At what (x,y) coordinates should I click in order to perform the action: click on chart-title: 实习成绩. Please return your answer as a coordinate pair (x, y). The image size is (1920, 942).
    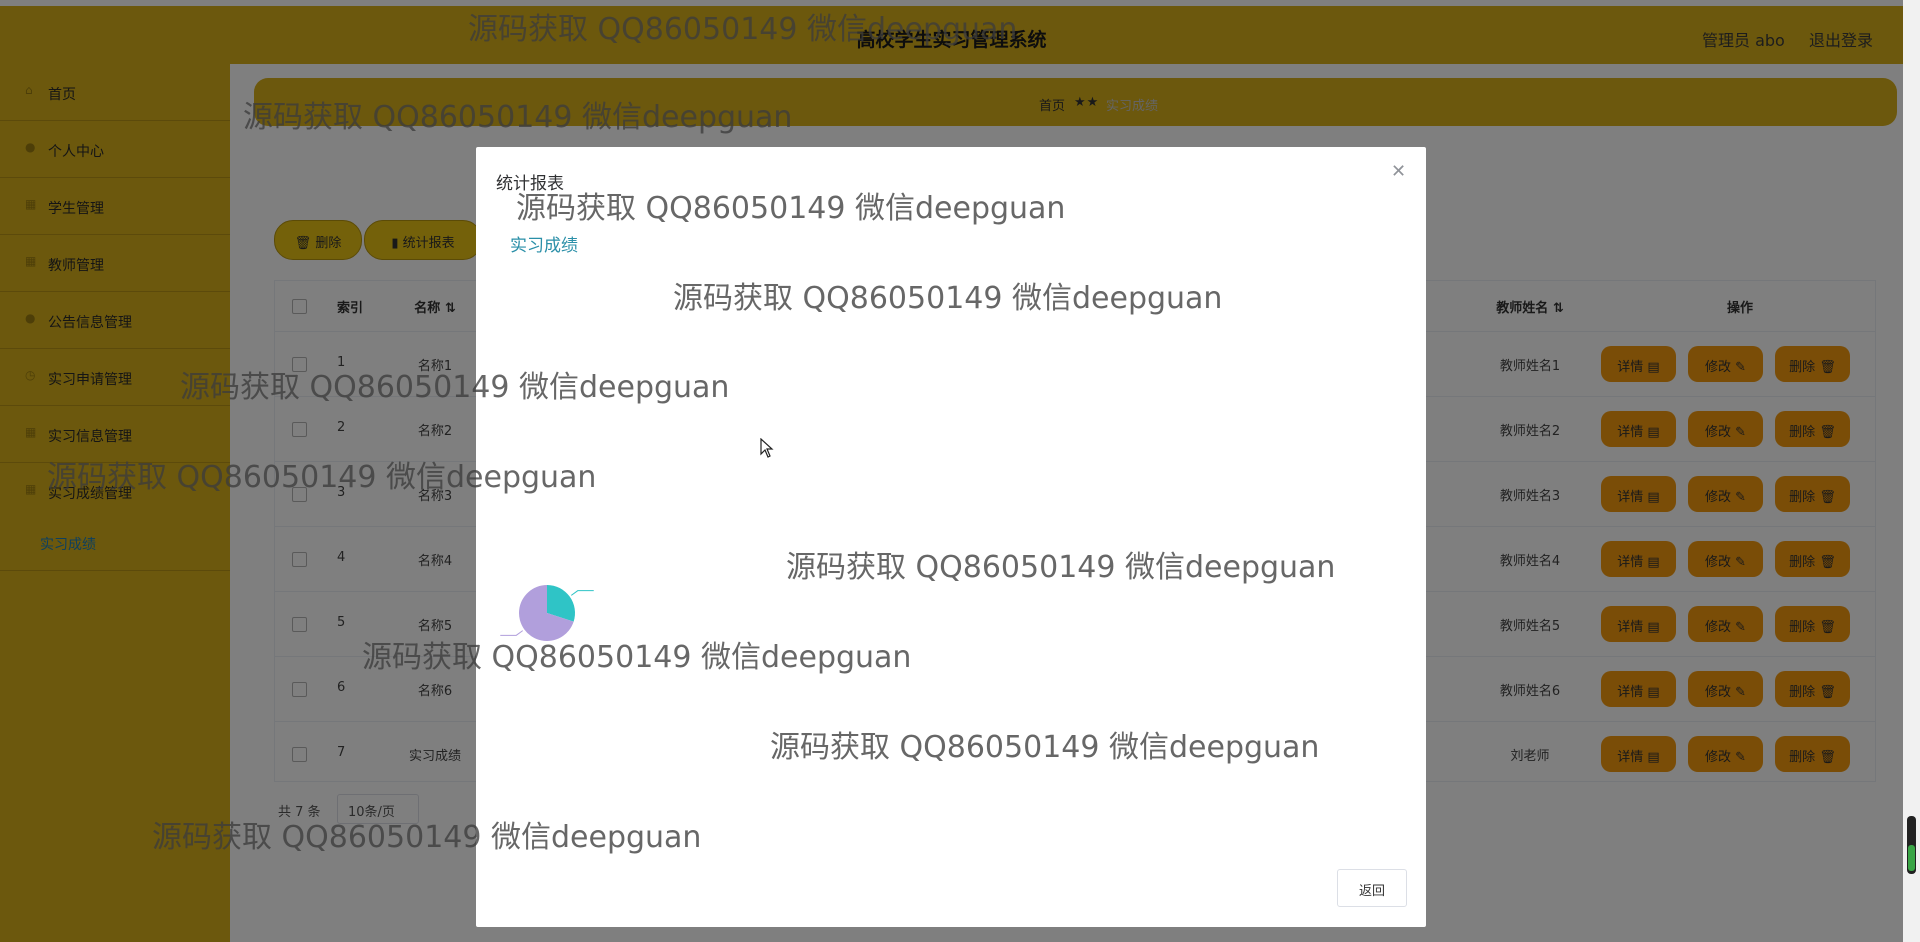
    Looking at the image, I should click on (544, 246).